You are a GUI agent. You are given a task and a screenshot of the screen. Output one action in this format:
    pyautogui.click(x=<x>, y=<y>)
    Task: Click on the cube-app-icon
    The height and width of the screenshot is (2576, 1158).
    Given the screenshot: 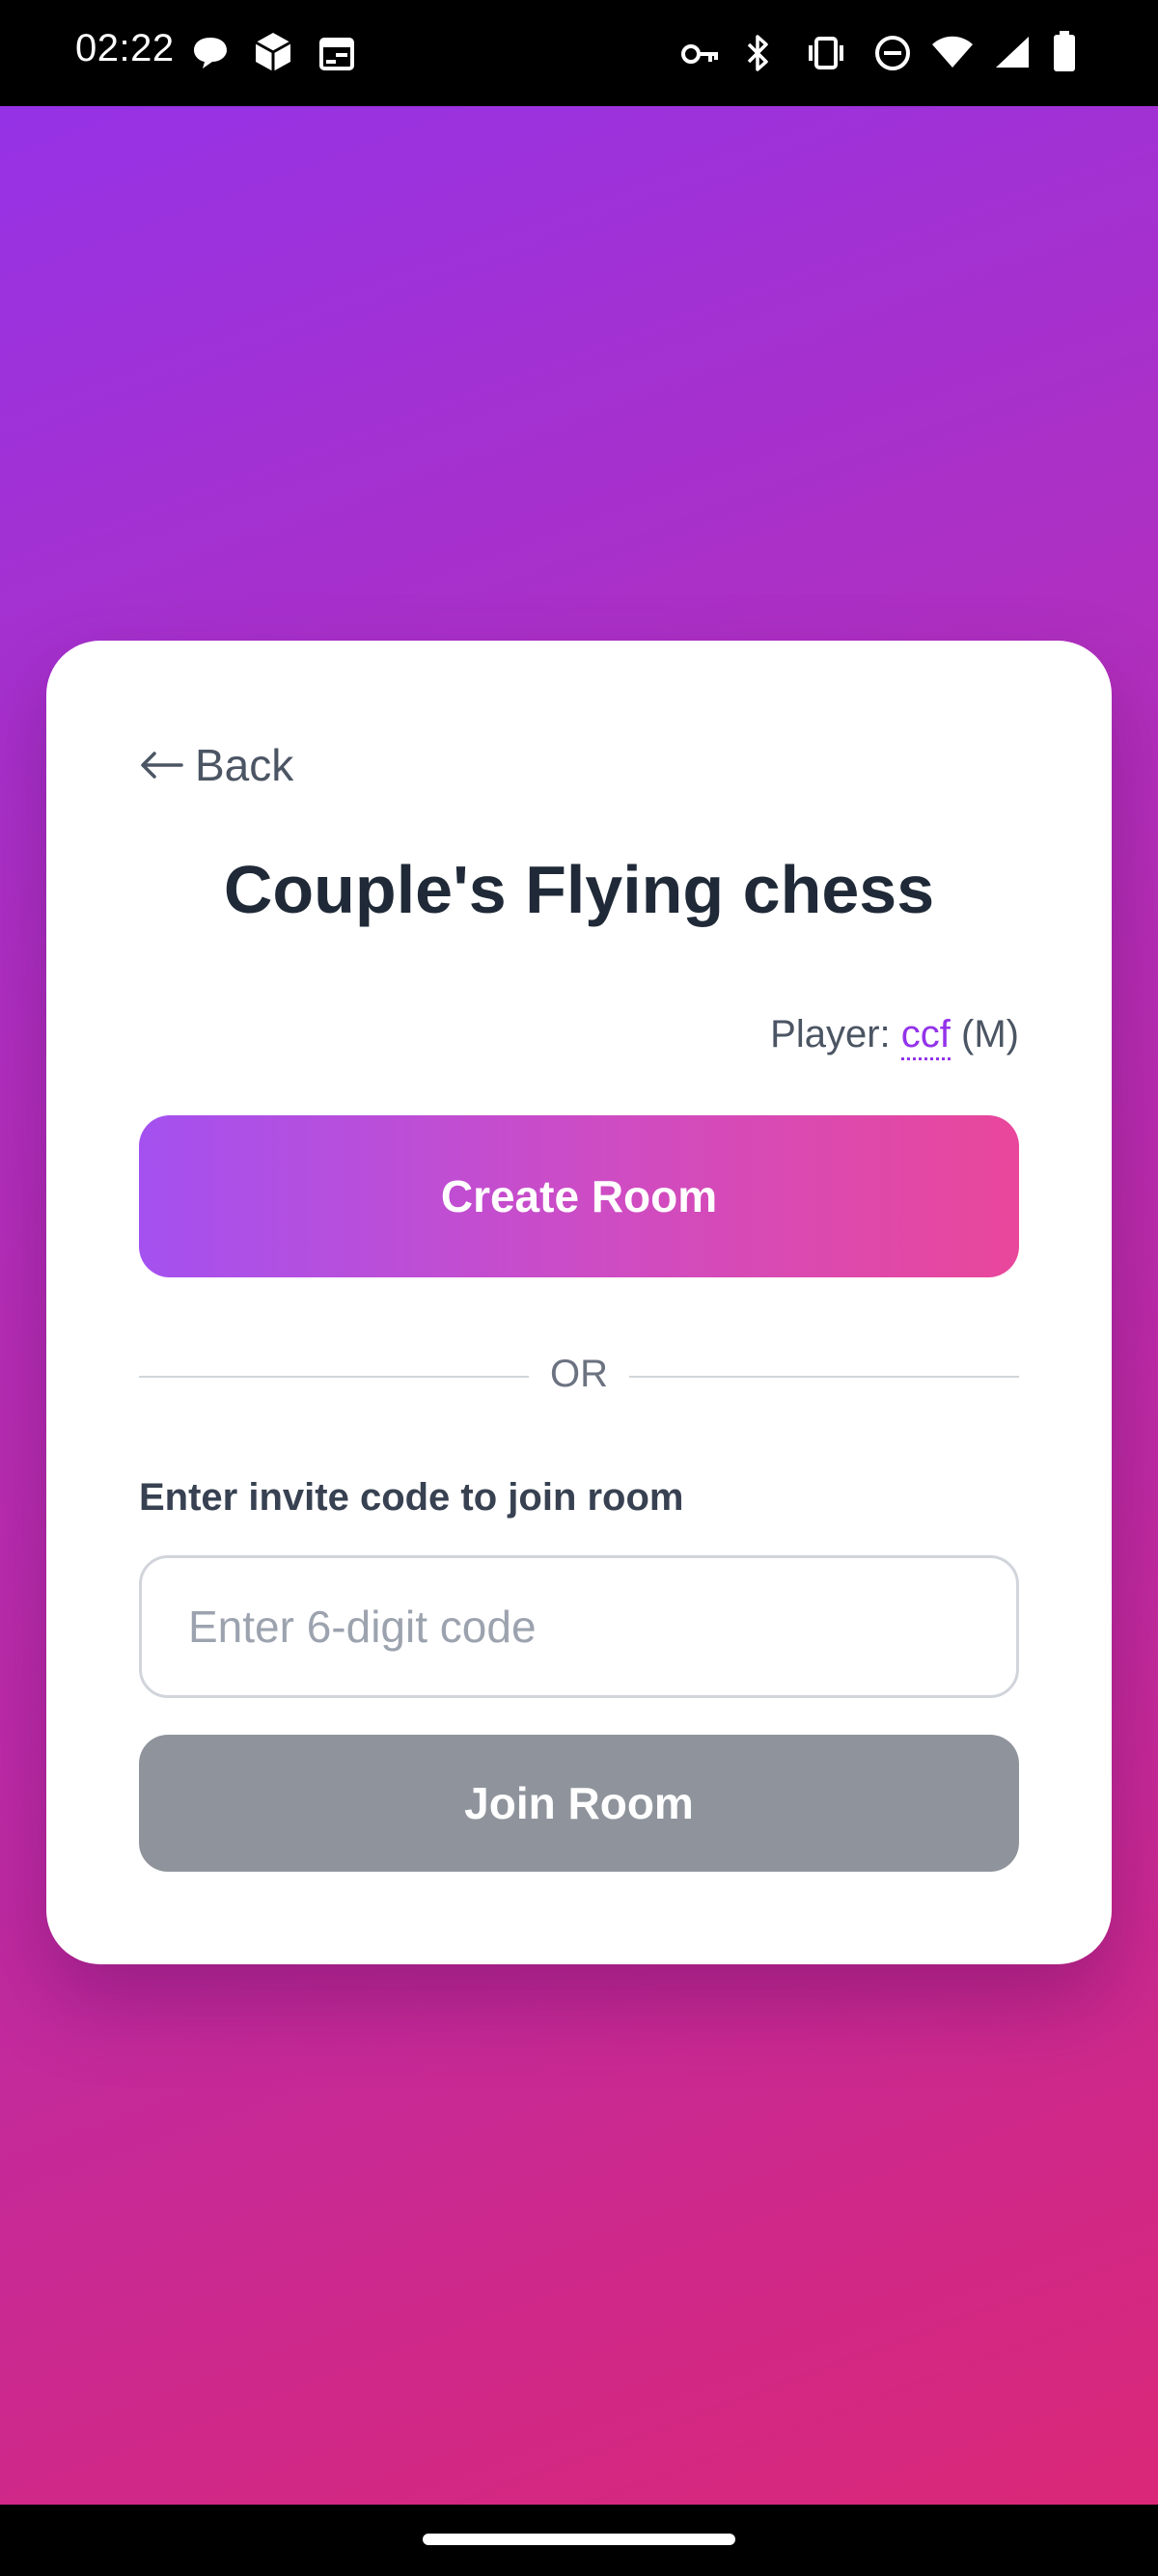 What is the action you would take?
    pyautogui.click(x=273, y=52)
    